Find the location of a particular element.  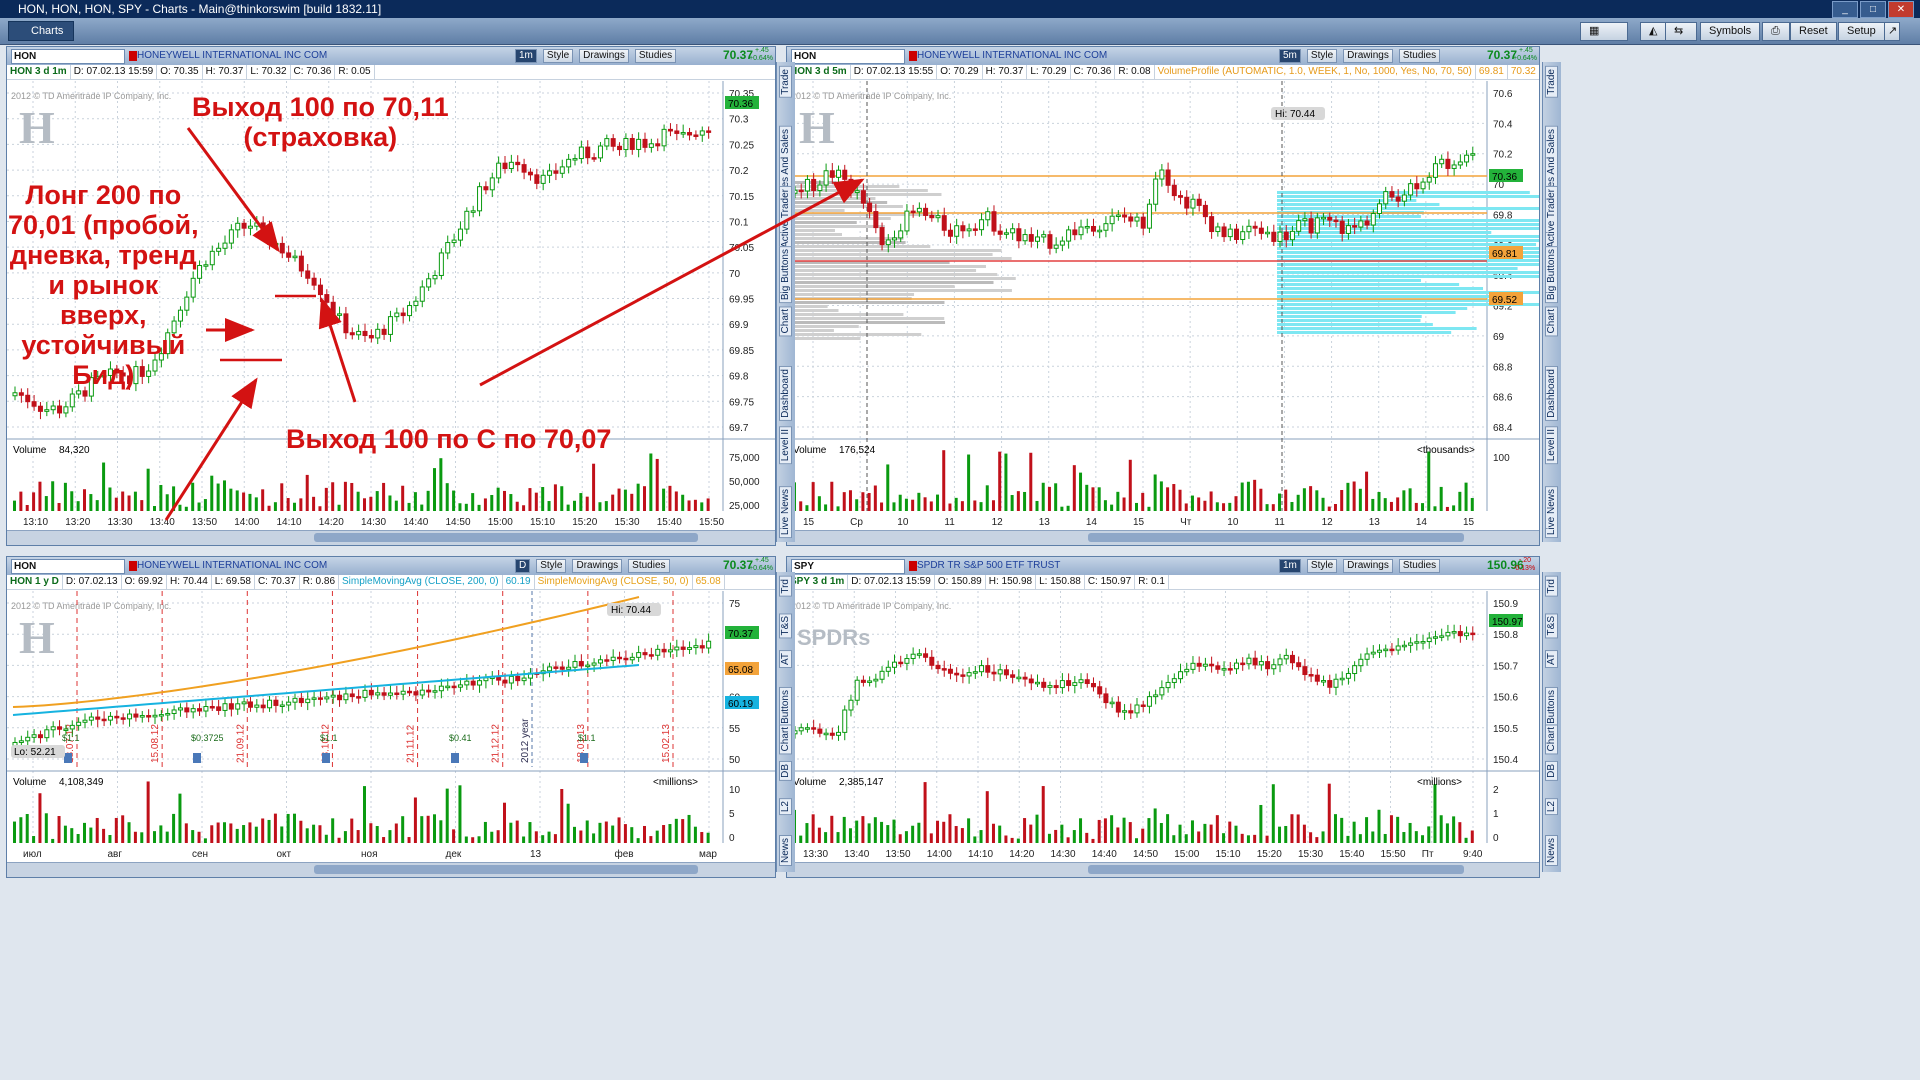

price-tag-label: 69.81 is located at coordinates (1504, 254).